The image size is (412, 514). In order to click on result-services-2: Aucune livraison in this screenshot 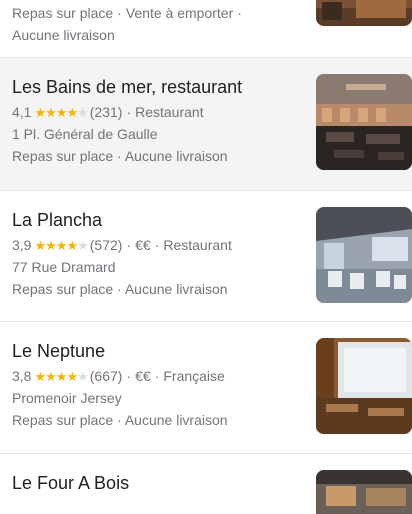, I will do `click(63, 35)`.